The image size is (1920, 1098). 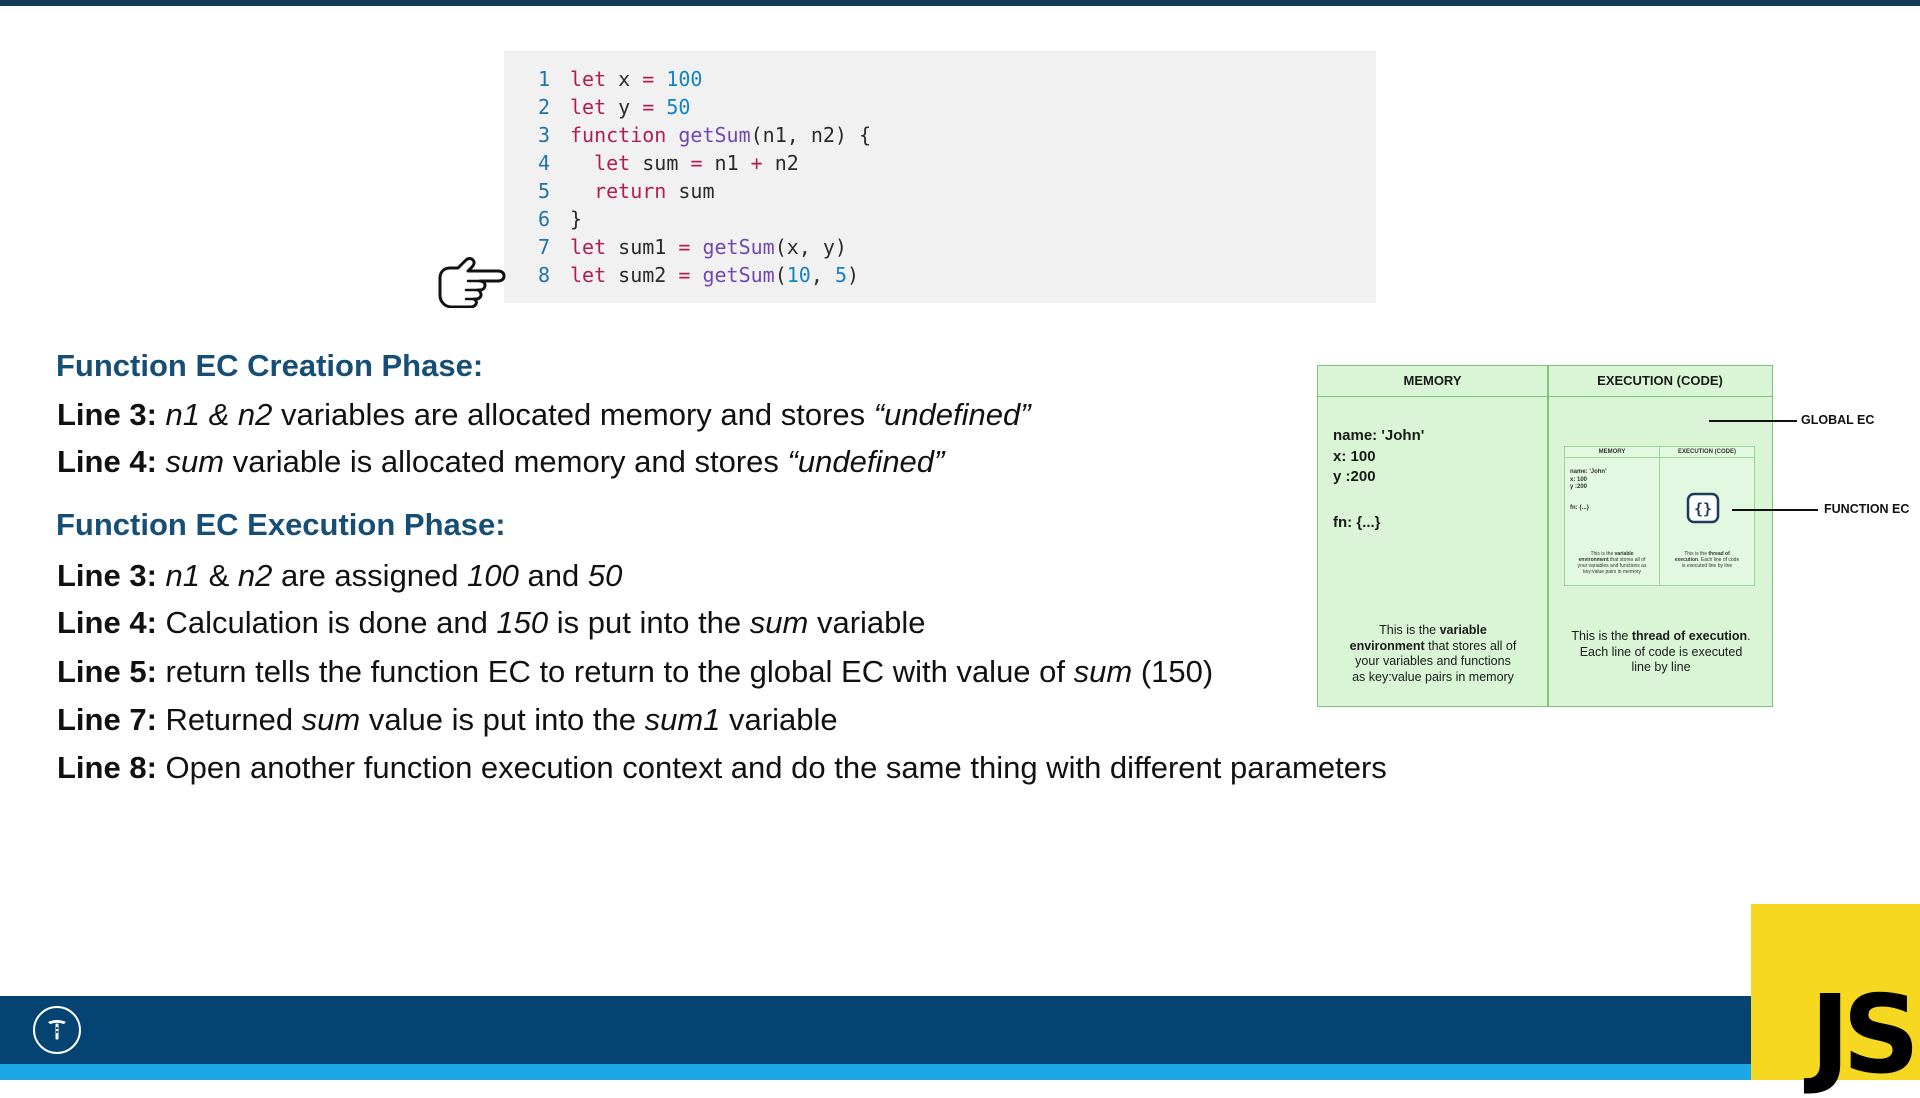 What do you see at coordinates (107, 767) in the screenshot?
I see `line-label: Line 8:` at bounding box center [107, 767].